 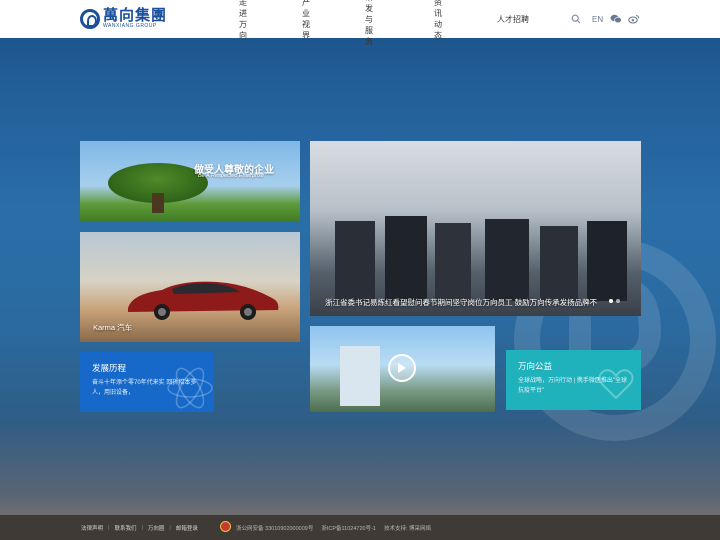 What do you see at coordinates (113, 327) in the screenshot?
I see `karma-label: Karma 汽车` at bounding box center [113, 327].